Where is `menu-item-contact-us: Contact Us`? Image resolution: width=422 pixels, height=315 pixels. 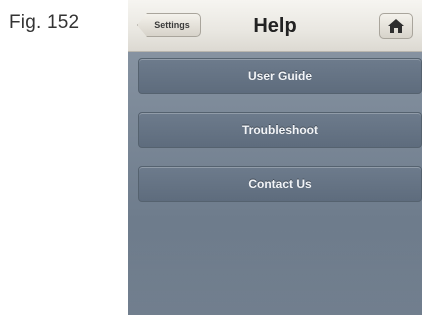 menu-item-contact-us: Contact Us is located at coordinates (280, 184).